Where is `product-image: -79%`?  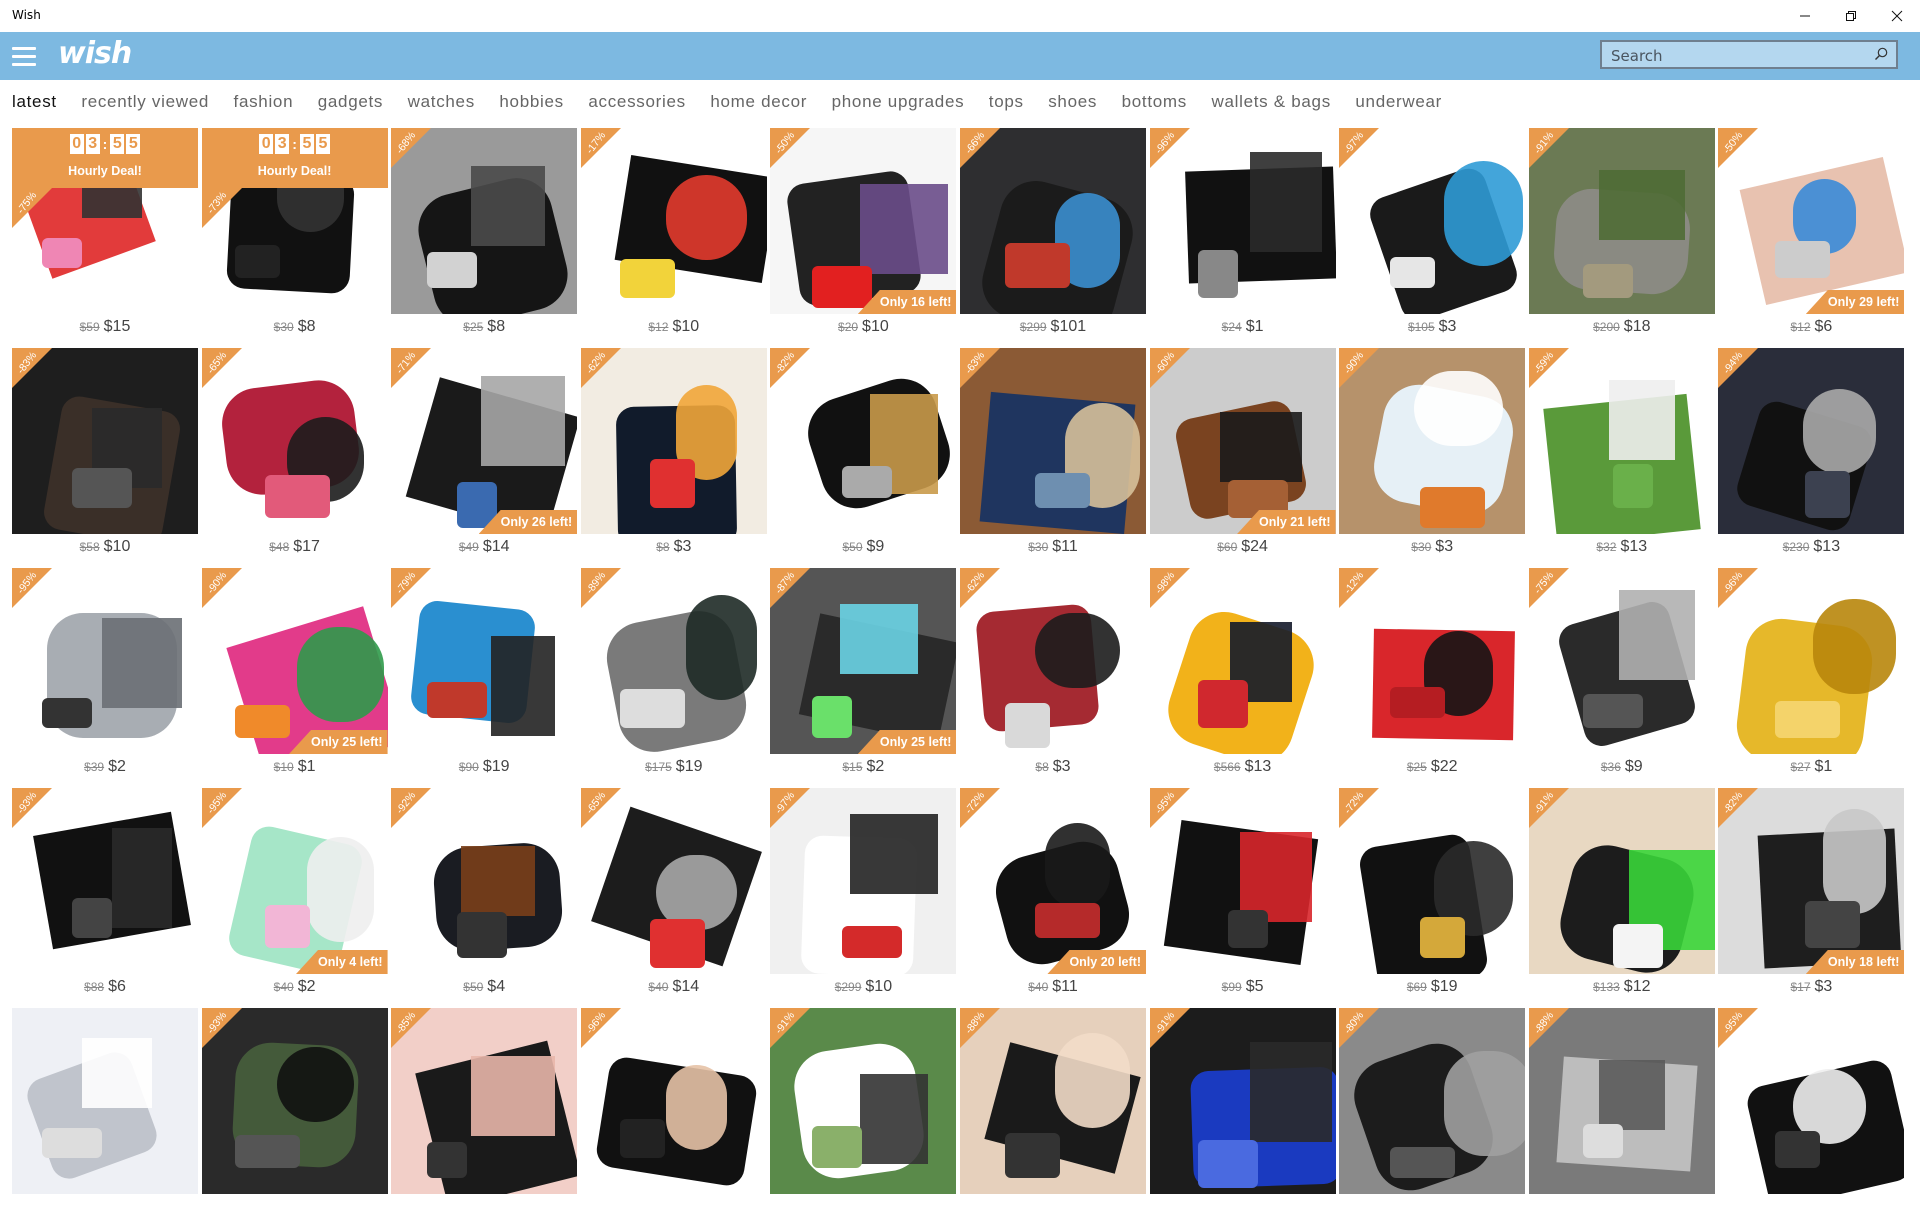
product-image: -79% is located at coordinates (484, 661).